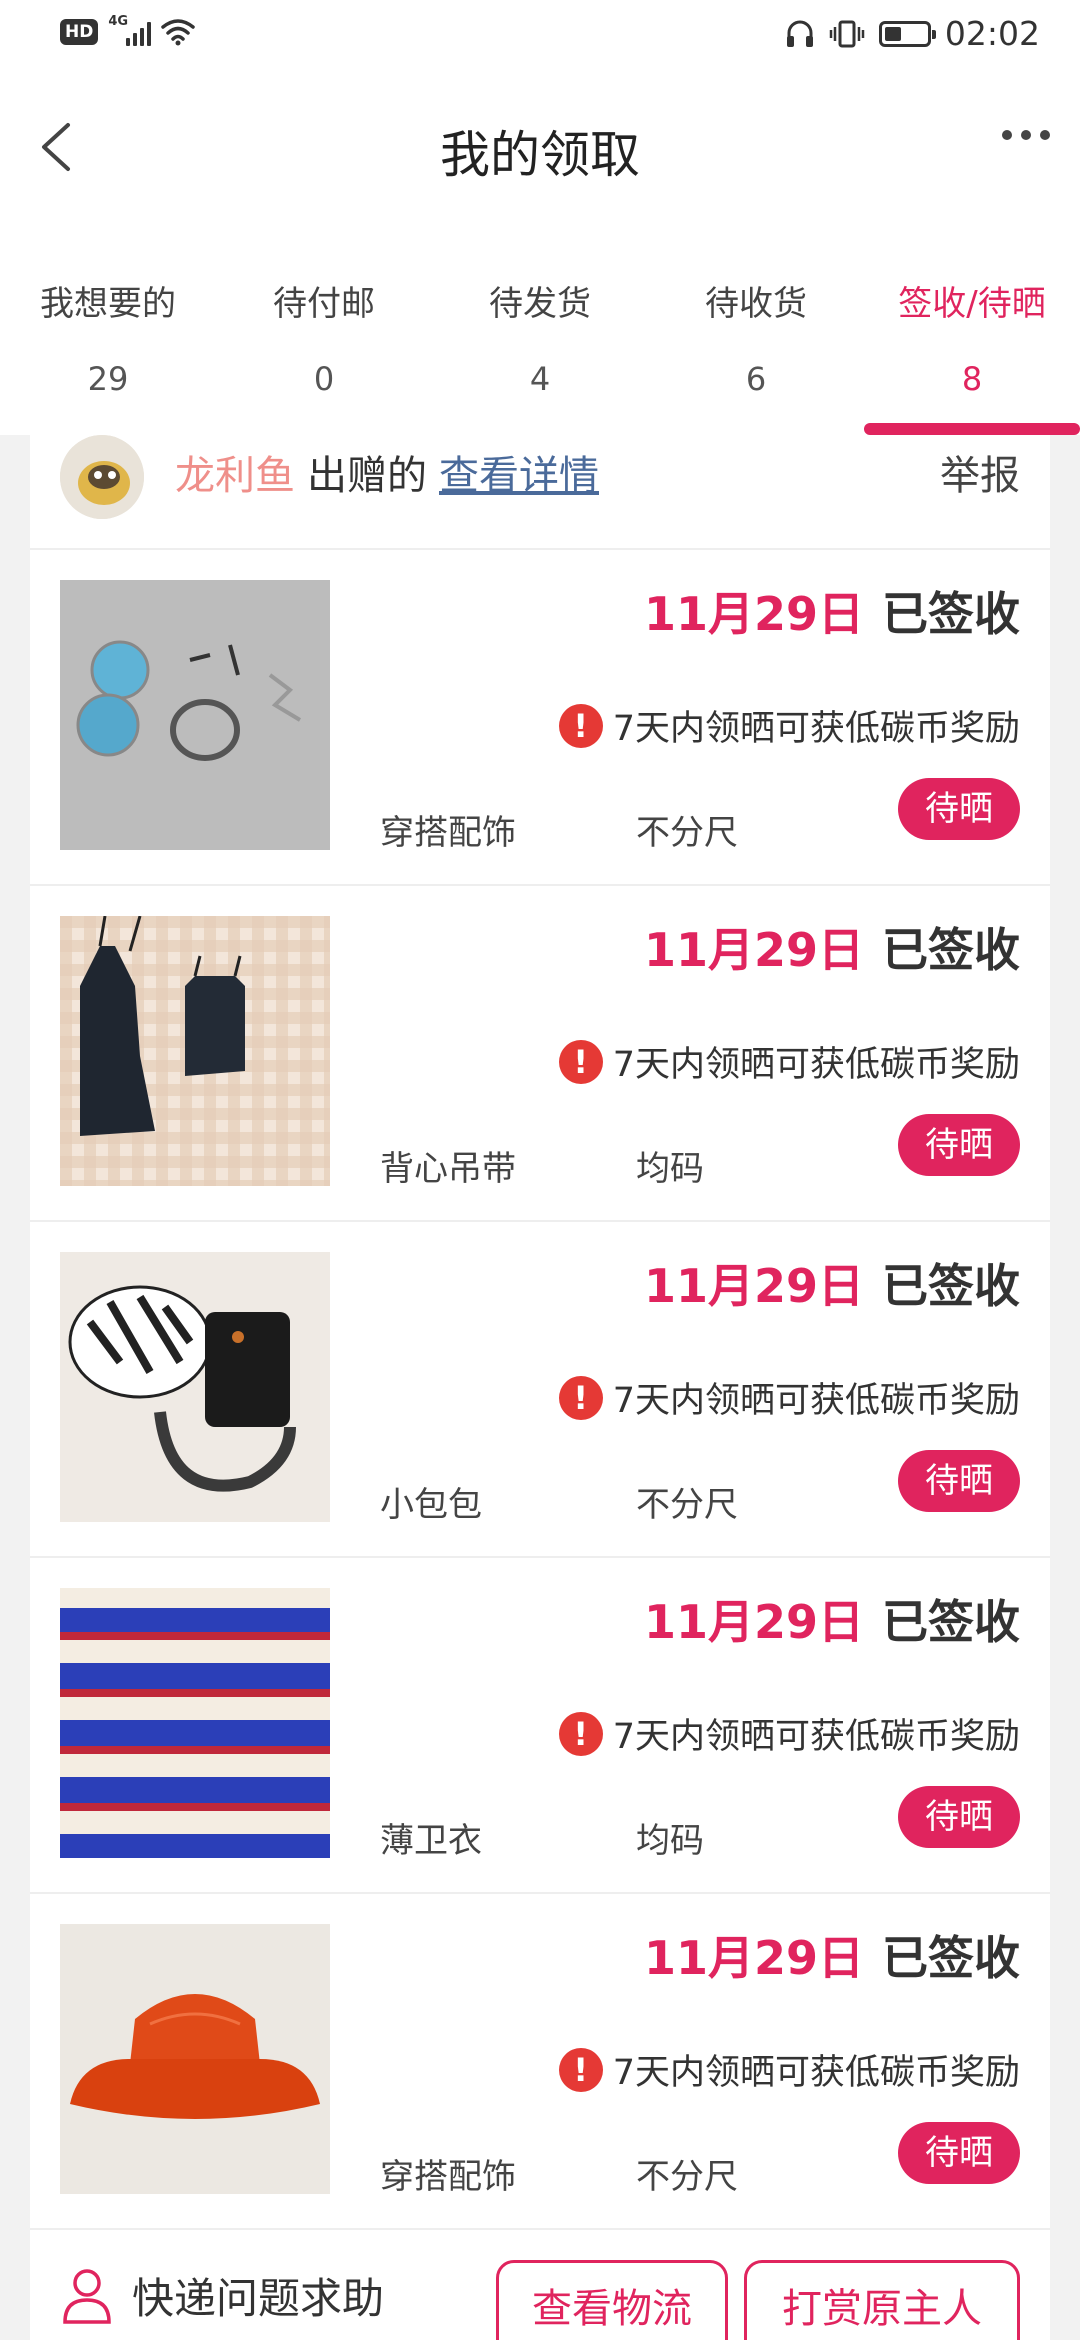 This screenshot has width=1080, height=2340. What do you see at coordinates (87, 2296) in the screenshot?
I see `person-icon` at bounding box center [87, 2296].